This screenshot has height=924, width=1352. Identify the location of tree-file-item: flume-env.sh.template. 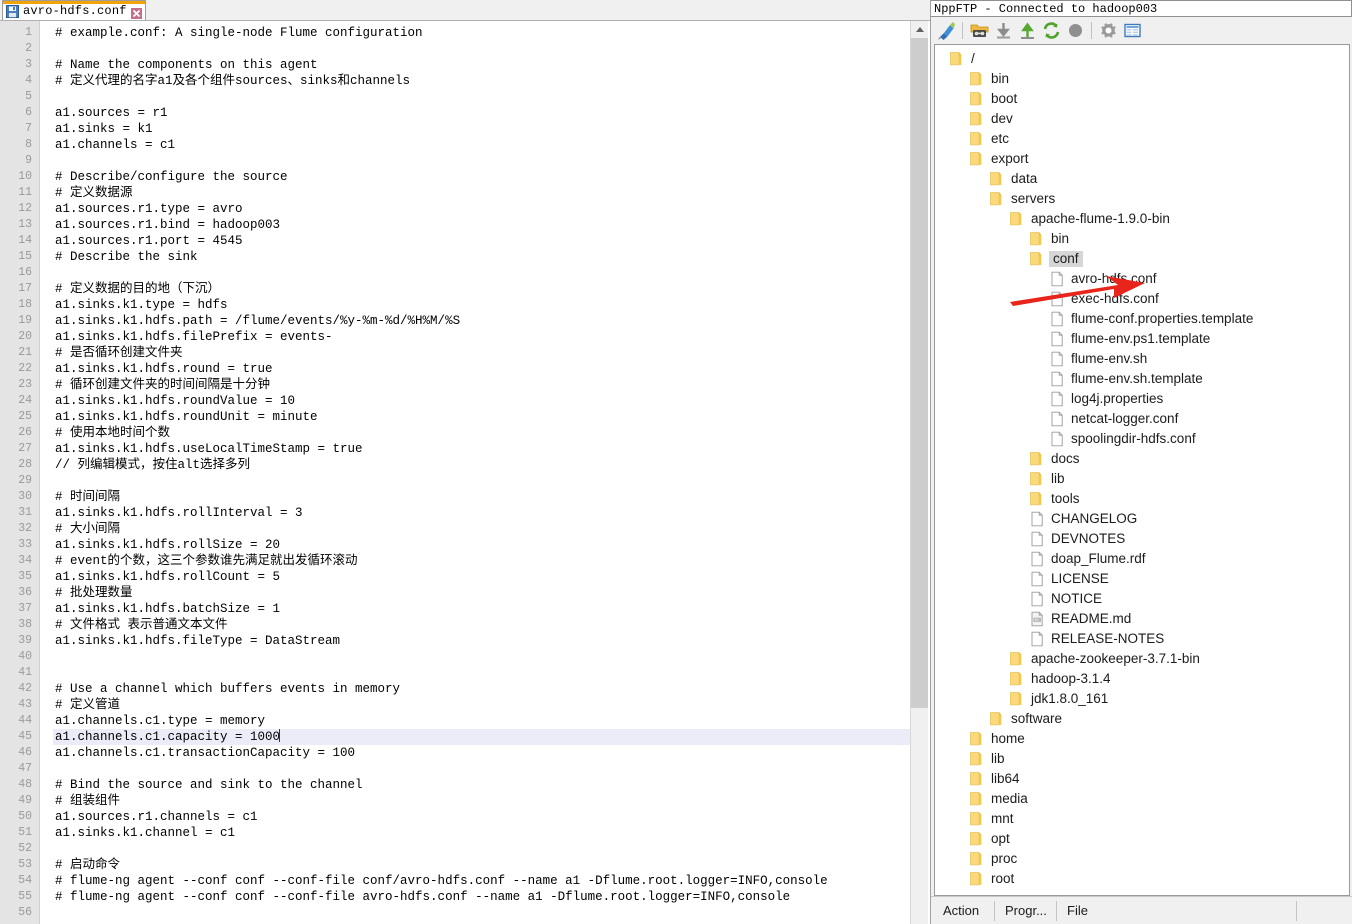
(1142, 379).